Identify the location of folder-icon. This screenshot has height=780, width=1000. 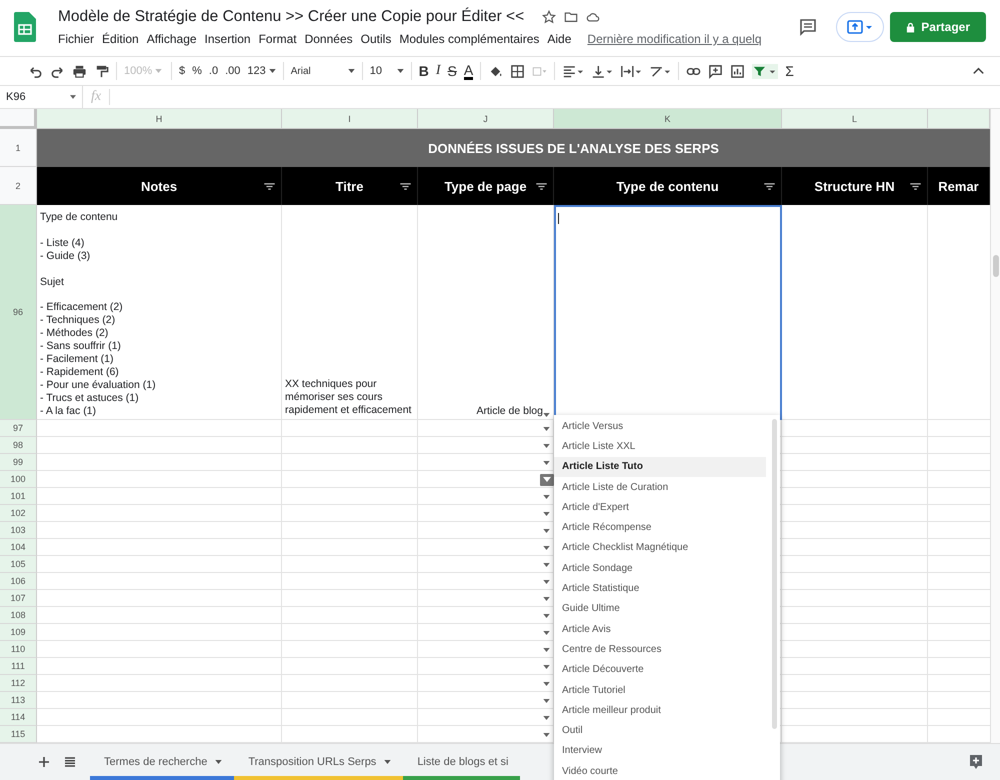
(571, 17).